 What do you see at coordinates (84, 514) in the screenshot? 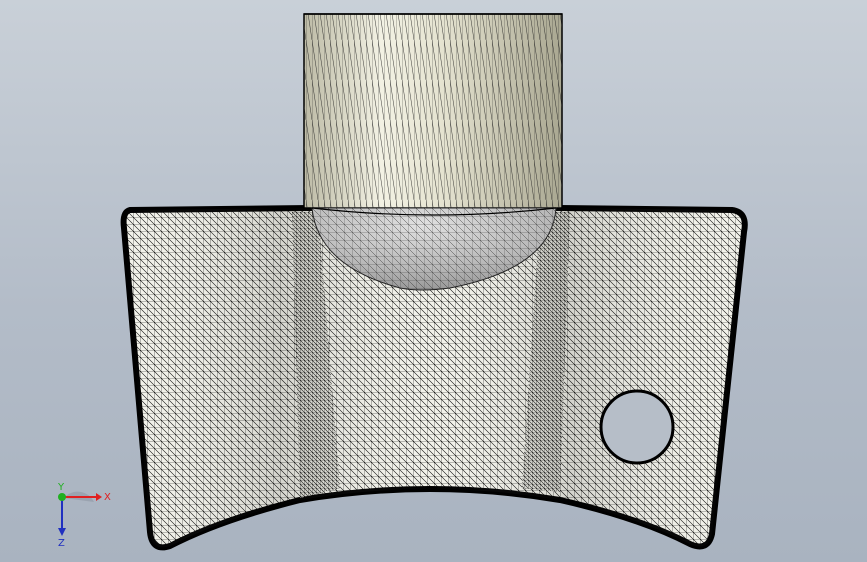
I see `orientation-triad: X Z Y` at bounding box center [84, 514].